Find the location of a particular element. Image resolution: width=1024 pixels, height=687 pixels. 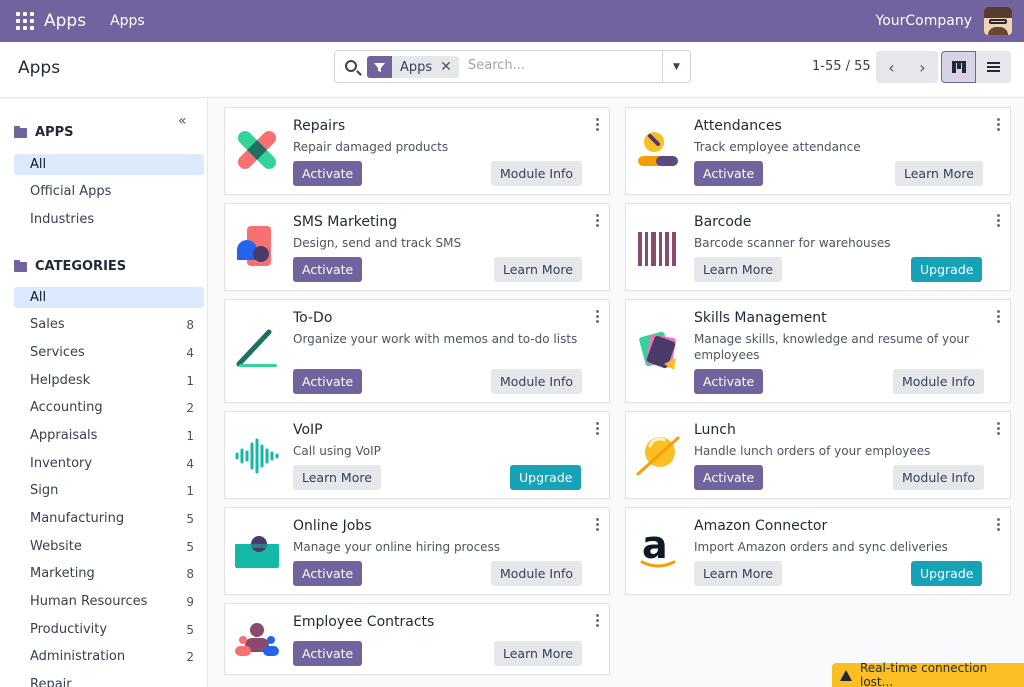

sidebar-item-inventory: Inventory 4 is located at coordinates (109, 463).